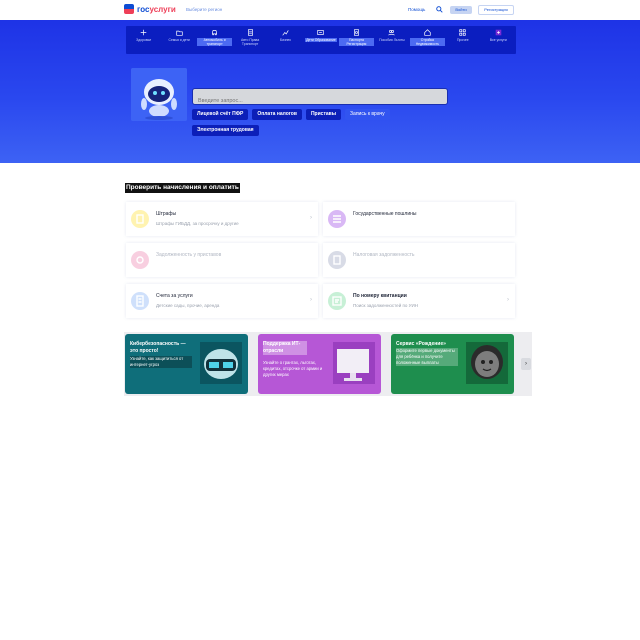 This screenshot has width=640, height=640. Describe the element at coordinates (162, 9) in the screenshot. I see `logo-text-uslugi: услуги` at that location.